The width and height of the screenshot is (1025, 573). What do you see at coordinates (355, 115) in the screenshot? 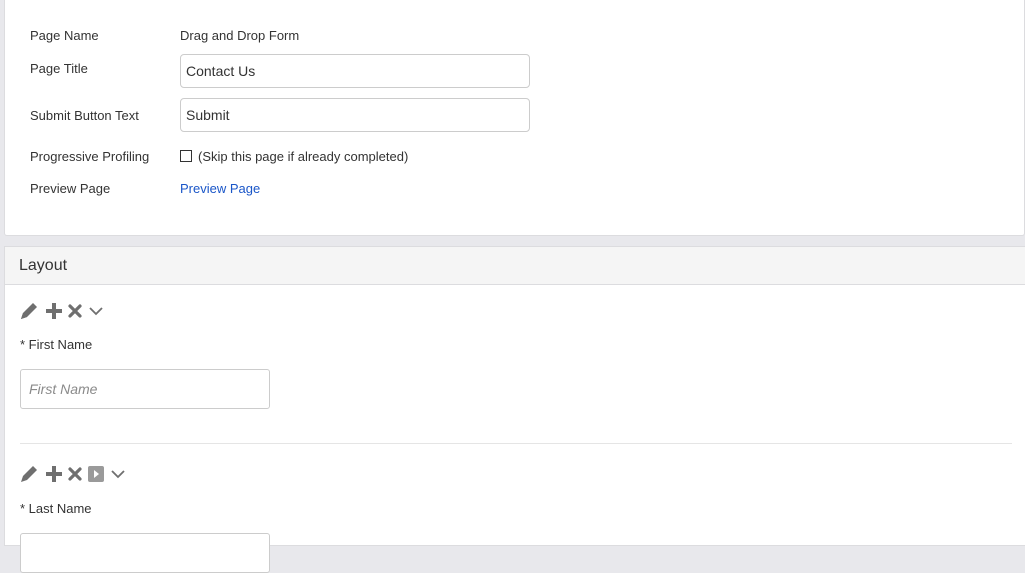
I see `submit-text-input` at bounding box center [355, 115].